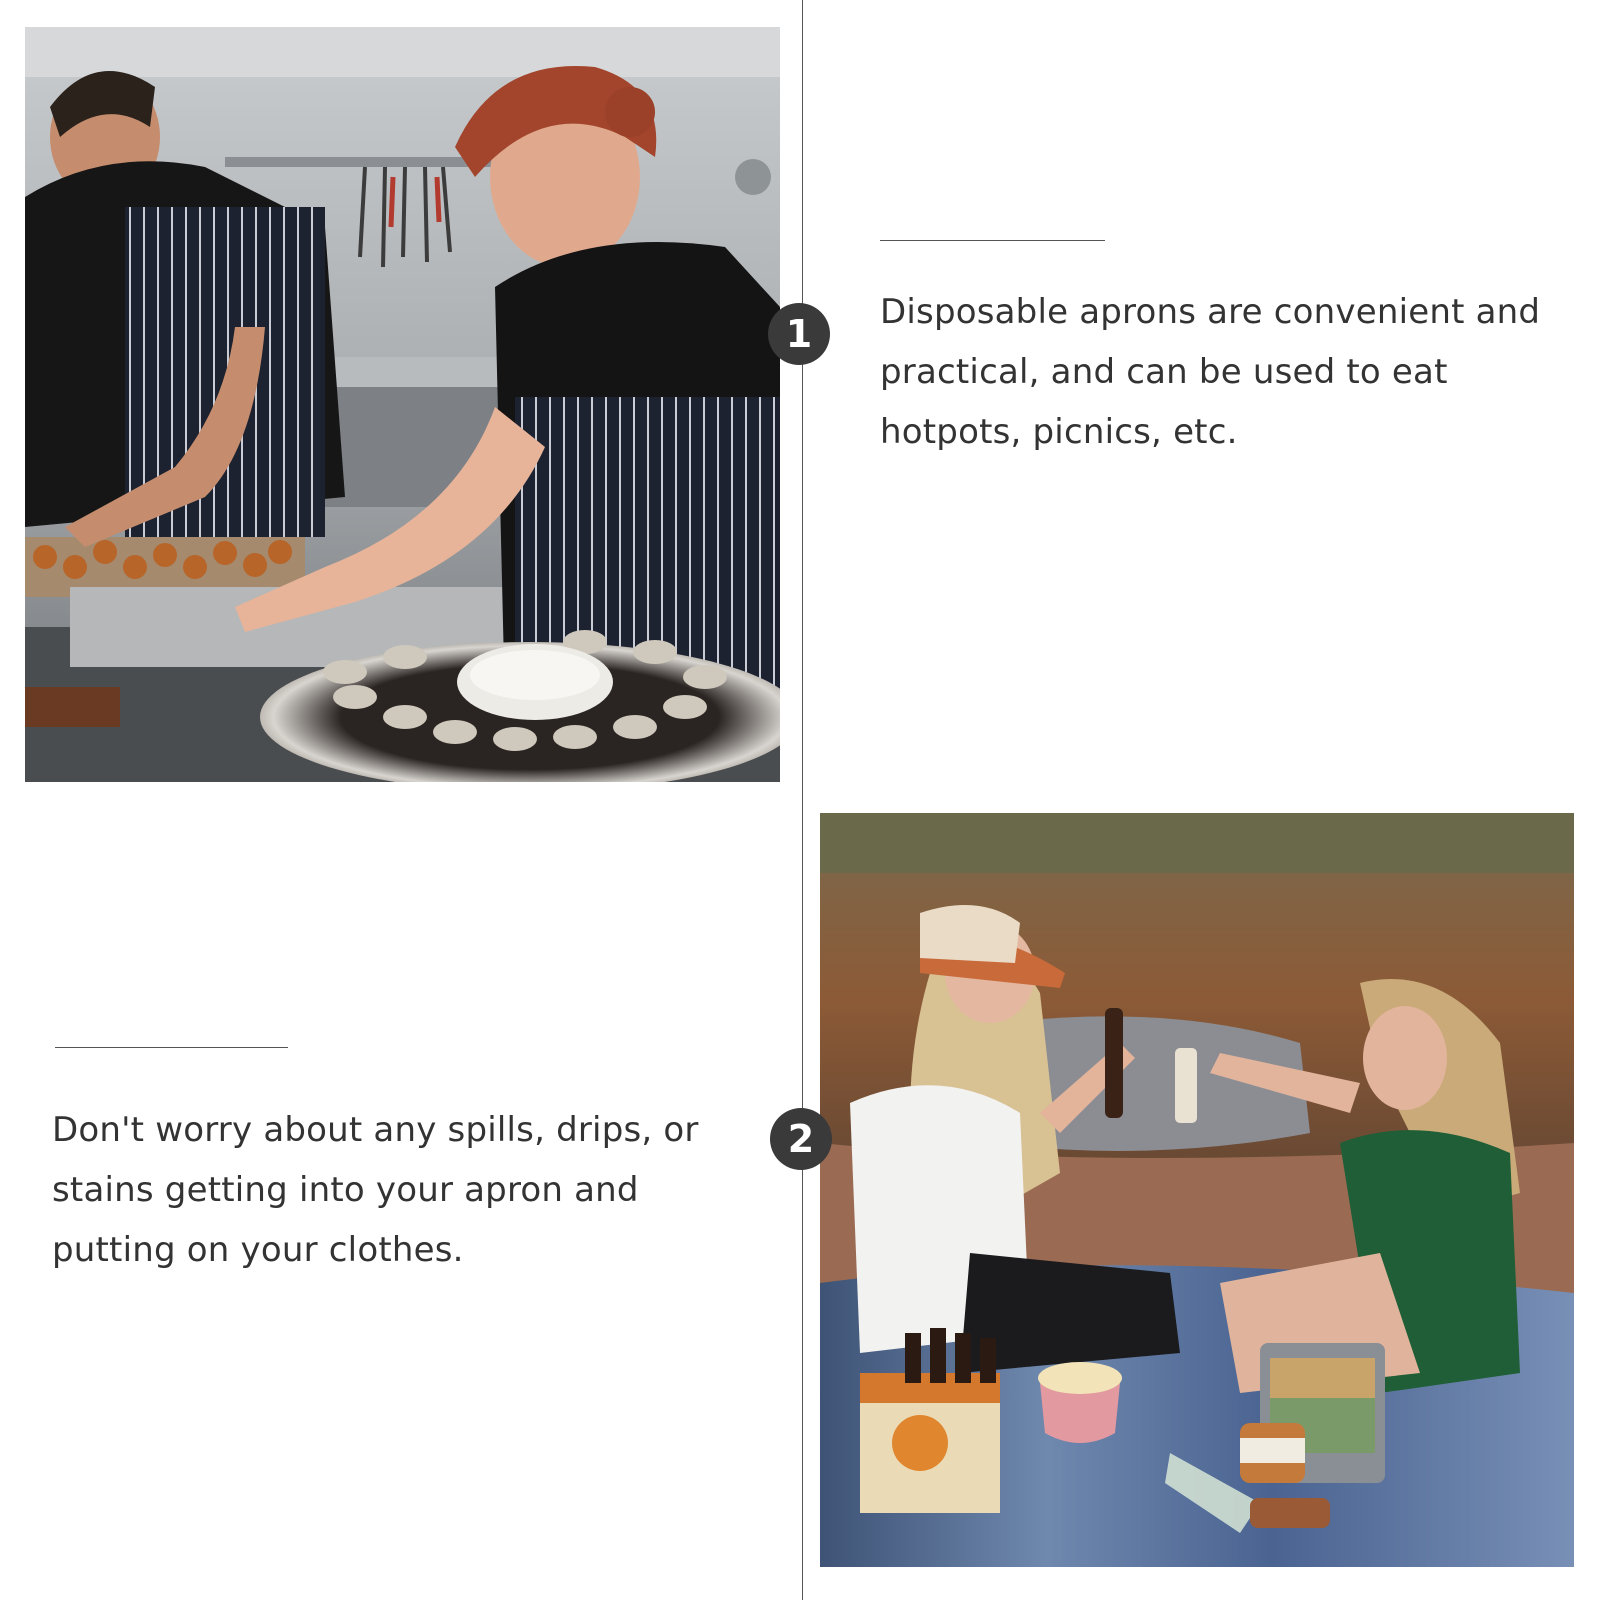 The image size is (1600, 1600). What do you see at coordinates (801, 1139) in the screenshot?
I see `step-2-badge: 2` at bounding box center [801, 1139].